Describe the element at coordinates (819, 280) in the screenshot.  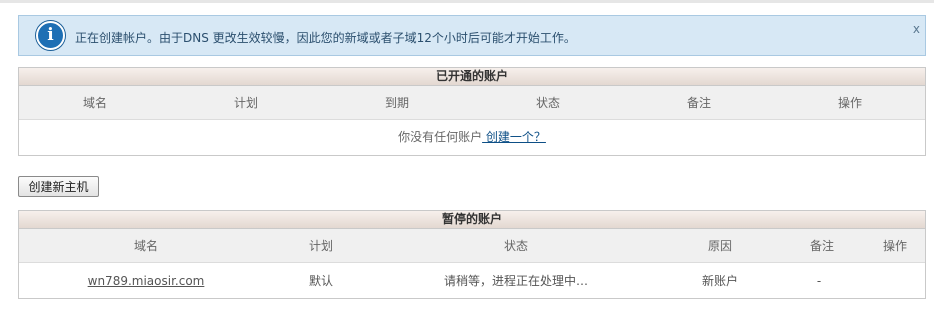
I see `account-note: -` at that location.